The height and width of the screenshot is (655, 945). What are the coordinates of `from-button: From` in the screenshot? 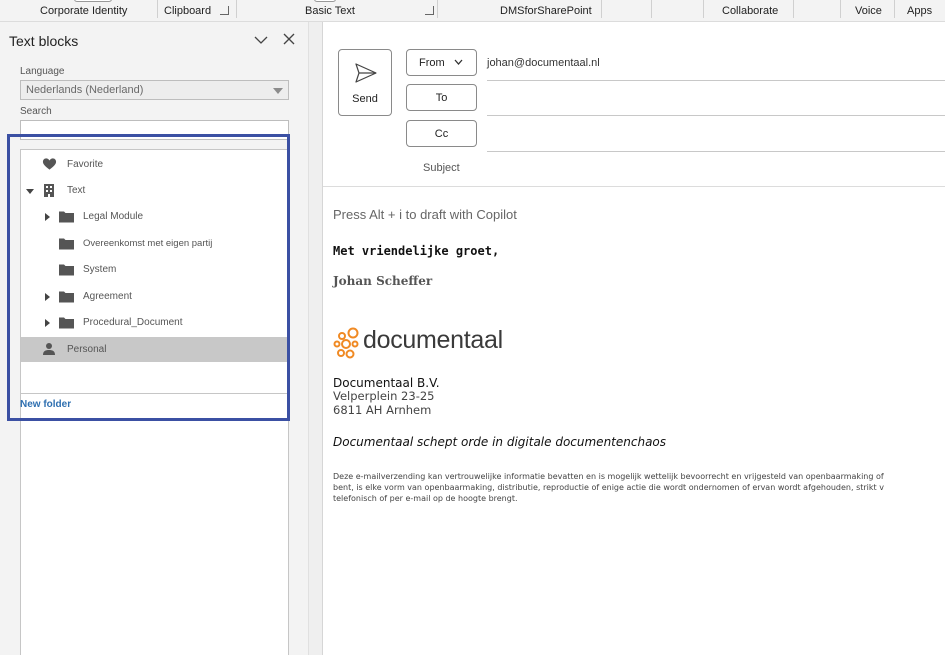 It's located at (441, 62).